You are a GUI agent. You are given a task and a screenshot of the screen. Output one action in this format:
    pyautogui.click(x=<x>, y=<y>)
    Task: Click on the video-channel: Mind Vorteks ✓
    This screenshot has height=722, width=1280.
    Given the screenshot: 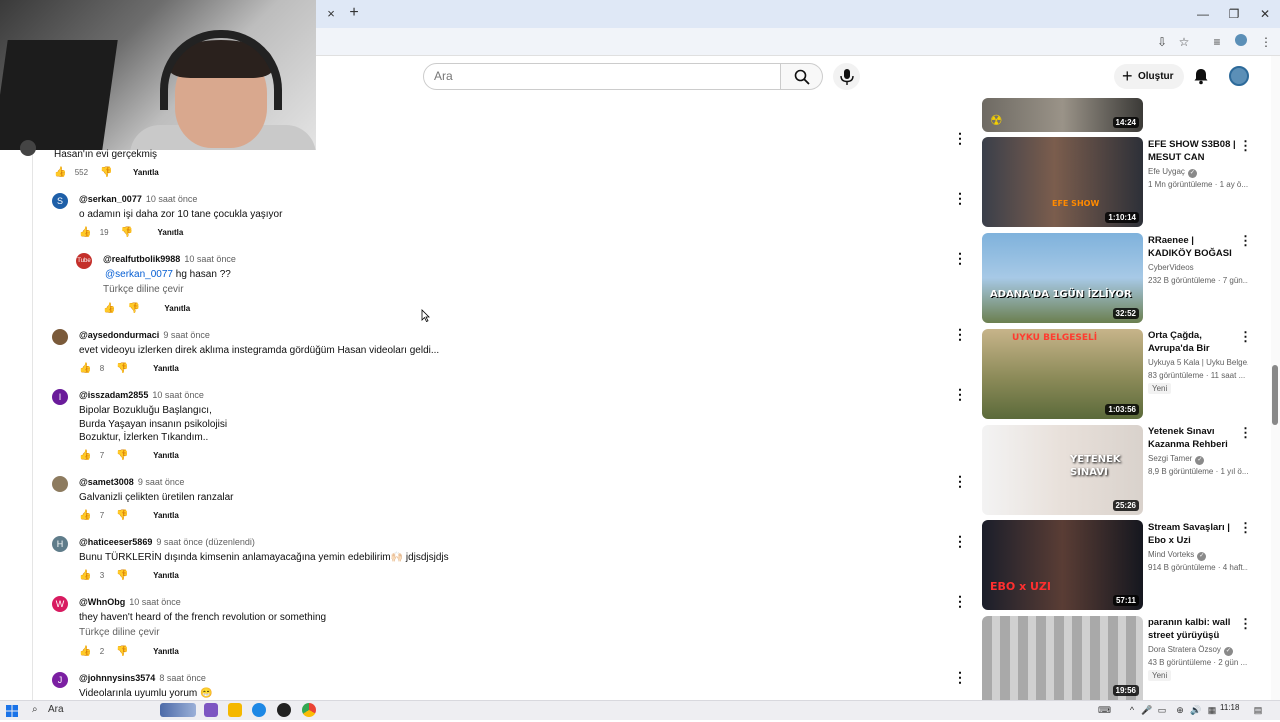 What is the action you would take?
    pyautogui.click(x=1177, y=555)
    